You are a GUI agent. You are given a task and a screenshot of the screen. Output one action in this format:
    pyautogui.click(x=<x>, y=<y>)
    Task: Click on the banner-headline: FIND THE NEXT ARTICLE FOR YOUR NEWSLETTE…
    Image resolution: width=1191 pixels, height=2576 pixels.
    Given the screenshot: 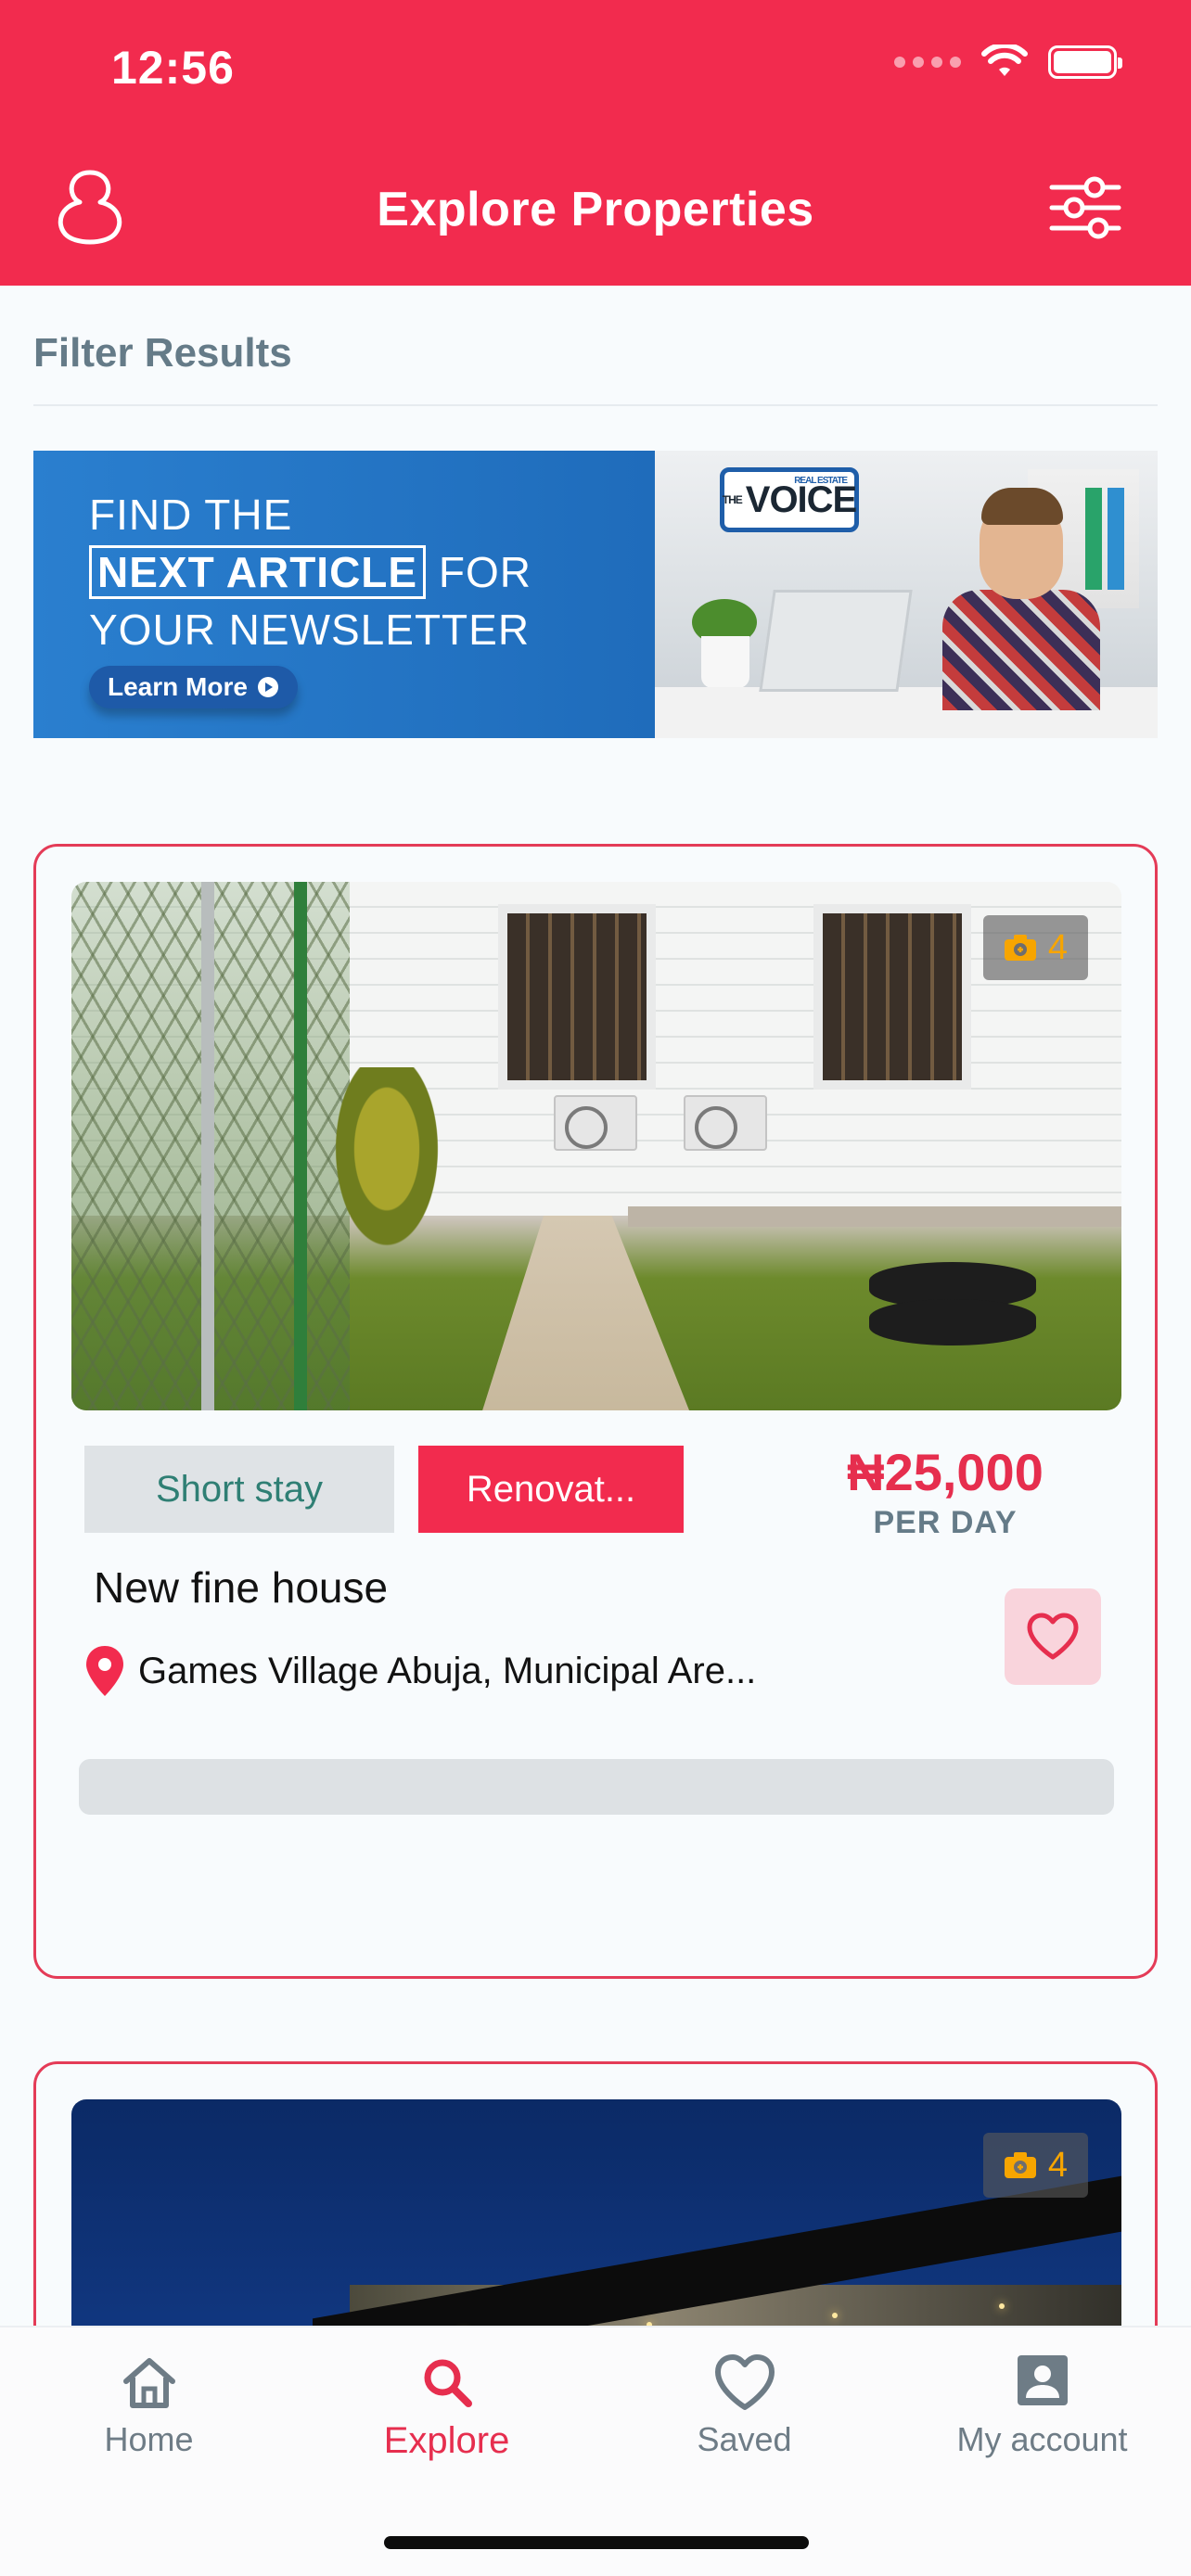 What is the action you would take?
    pyautogui.click(x=310, y=572)
    